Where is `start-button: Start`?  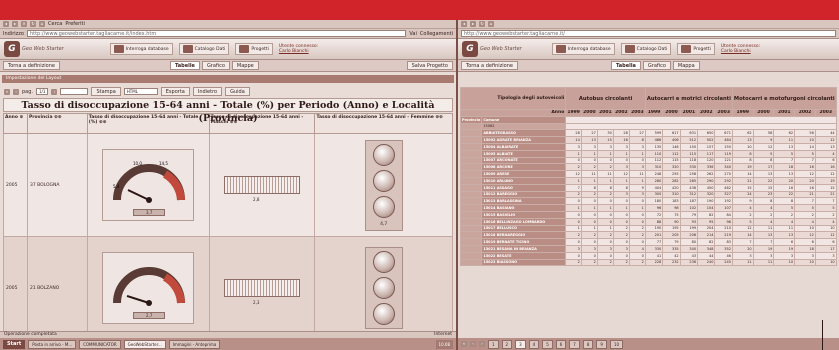 start-button: Start is located at coordinates (14, 344).